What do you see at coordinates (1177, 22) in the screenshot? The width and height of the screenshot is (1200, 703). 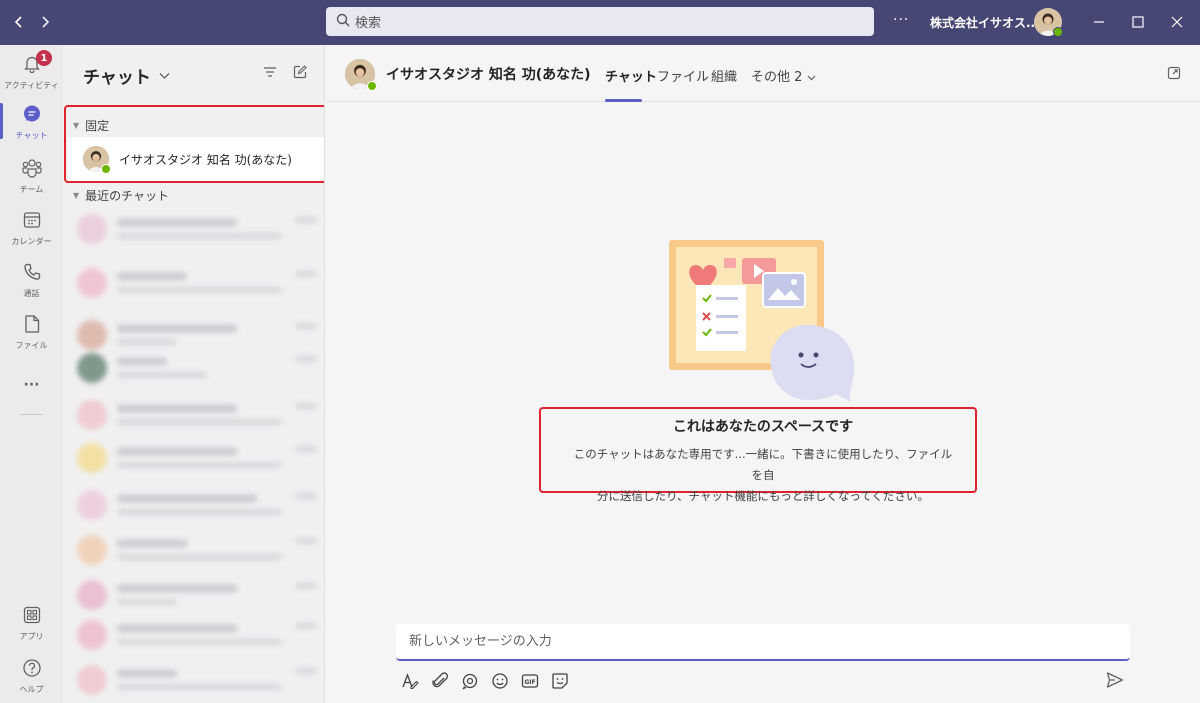 I see `close-icon` at bounding box center [1177, 22].